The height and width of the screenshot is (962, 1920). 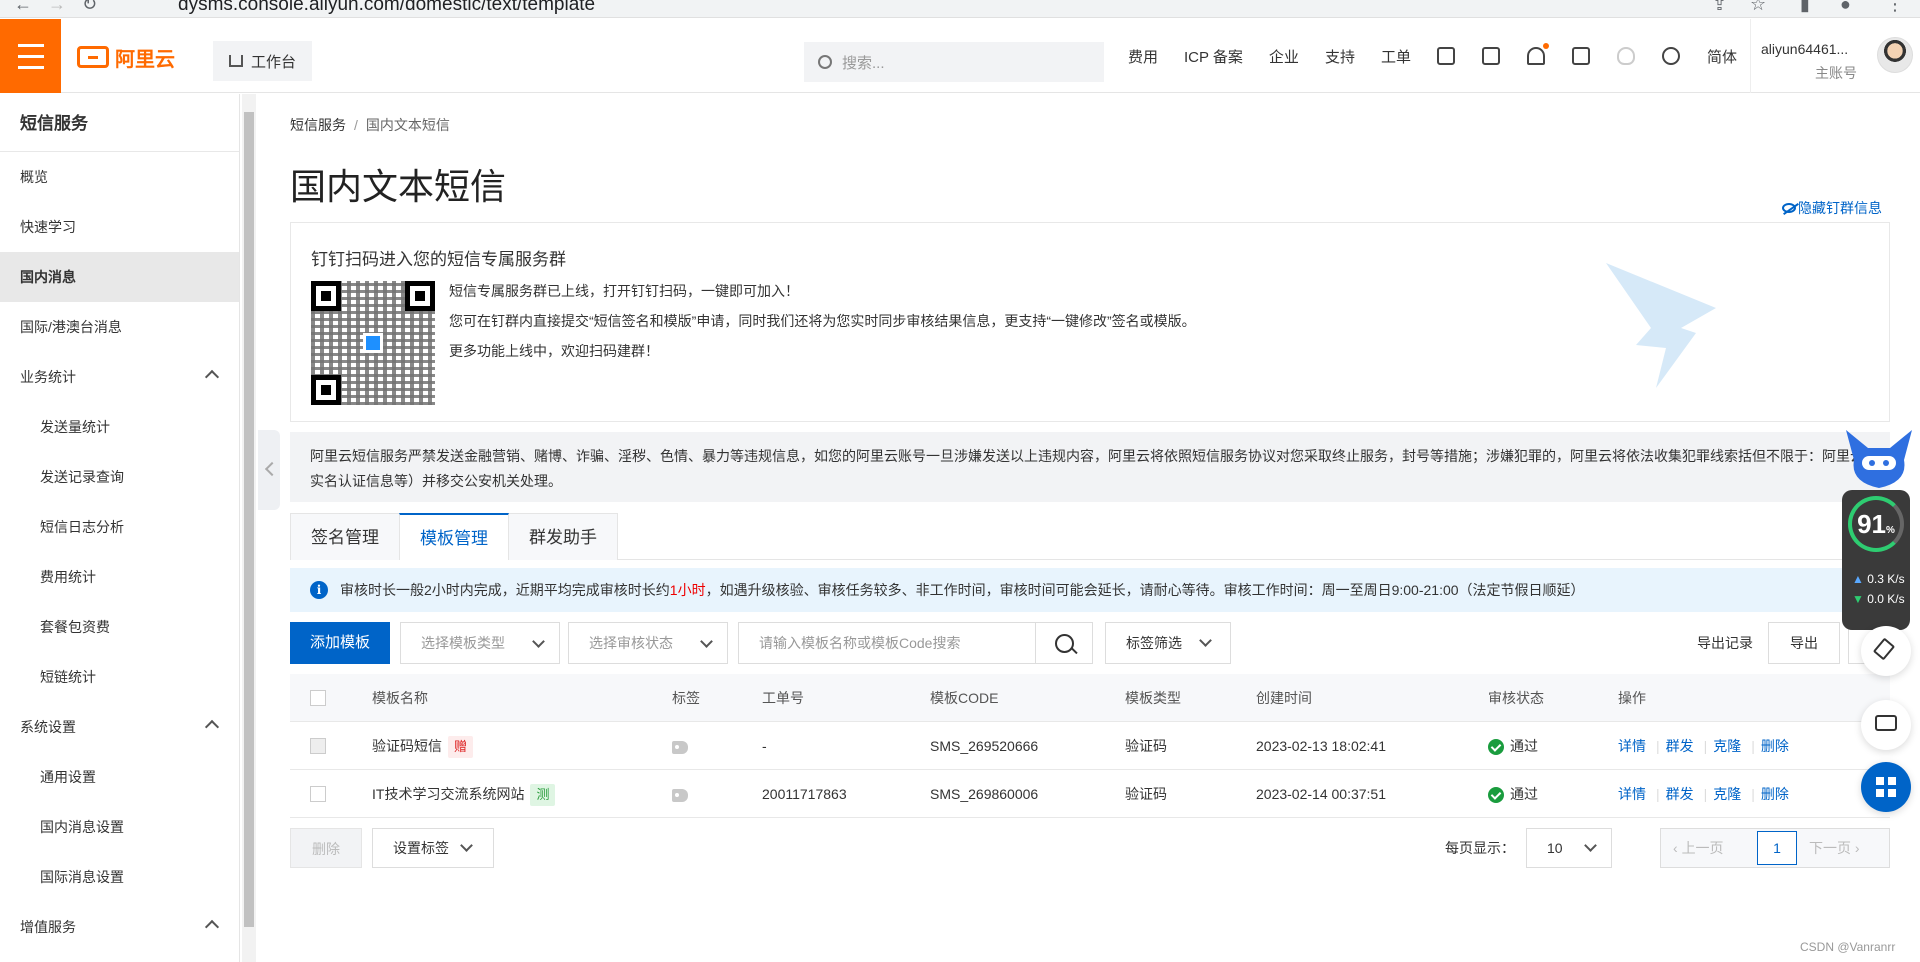 What do you see at coordinates (783, 698) in the screenshot?
I see `column-header: 工单号` at bounding box center [783, 698].